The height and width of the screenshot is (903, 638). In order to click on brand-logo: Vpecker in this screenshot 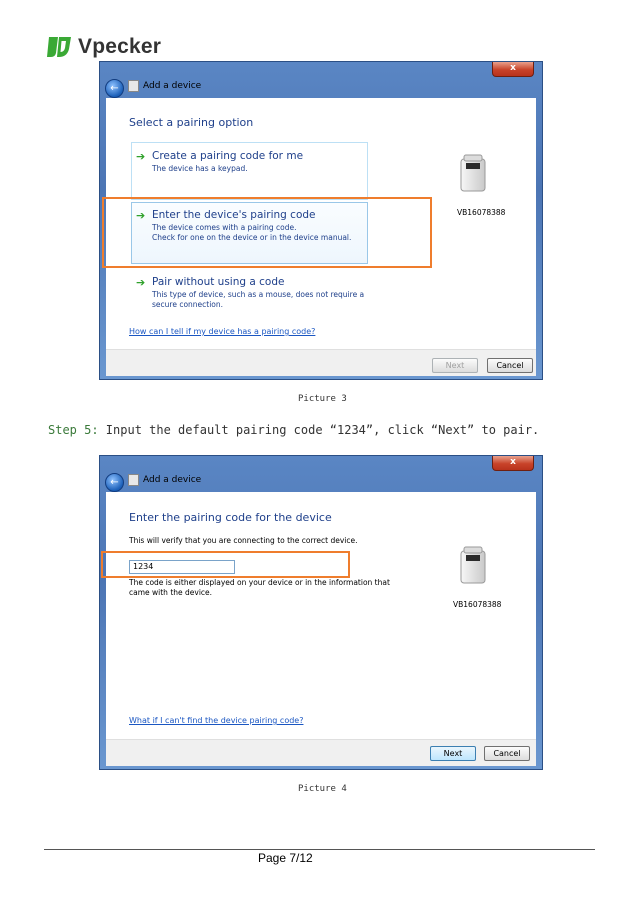, I will do `click(103, 47)`.